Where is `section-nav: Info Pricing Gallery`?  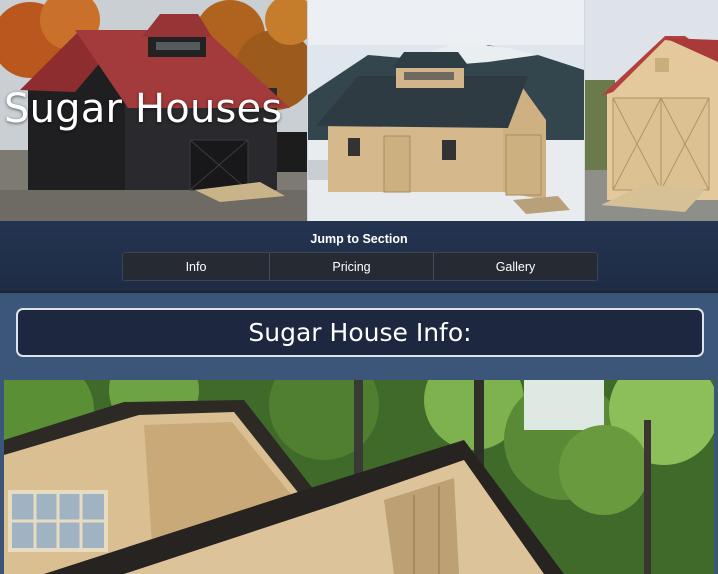
section-nav: Info Pricing Gallery is located at coordinates (360, 266).